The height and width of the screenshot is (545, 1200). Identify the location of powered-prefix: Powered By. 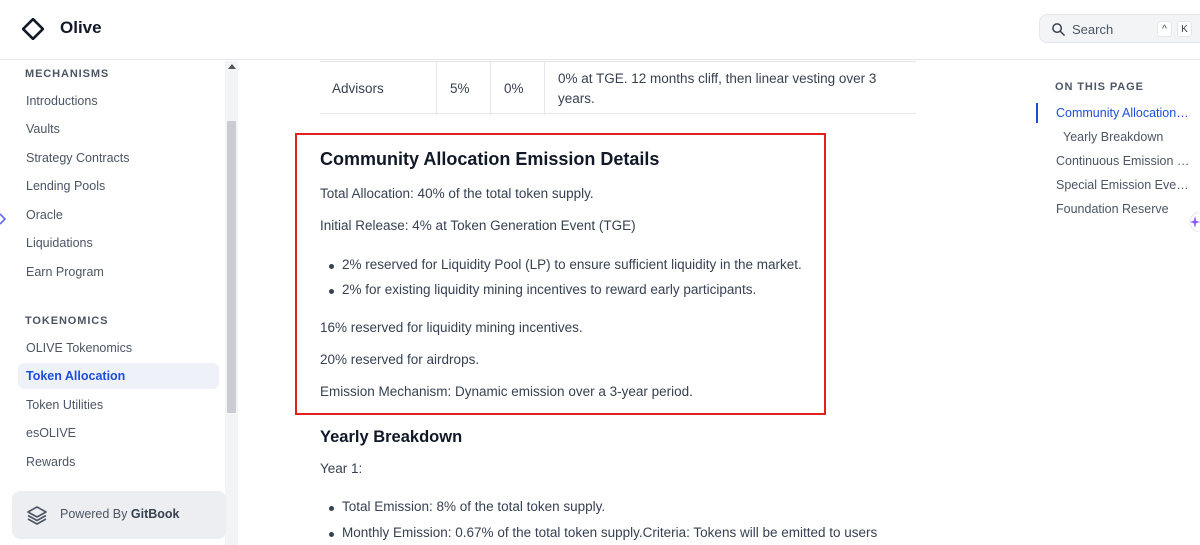
(94, 514).